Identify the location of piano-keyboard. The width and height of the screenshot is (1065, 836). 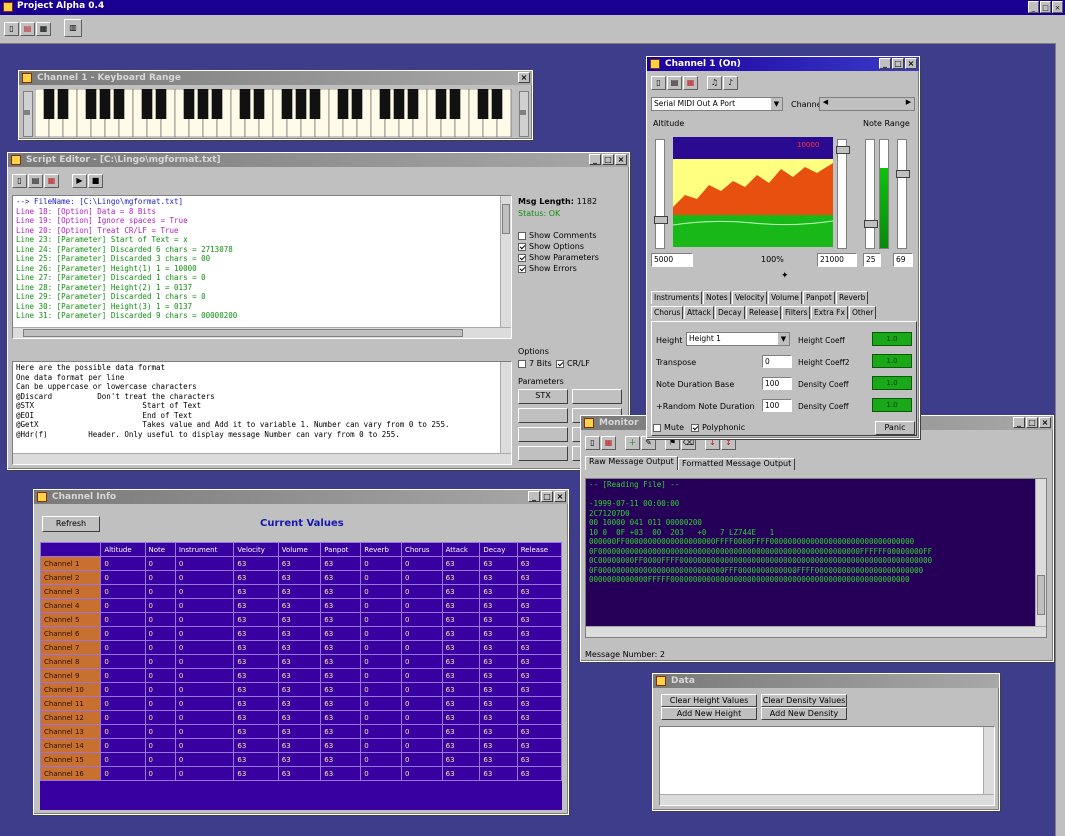
(275, 113).